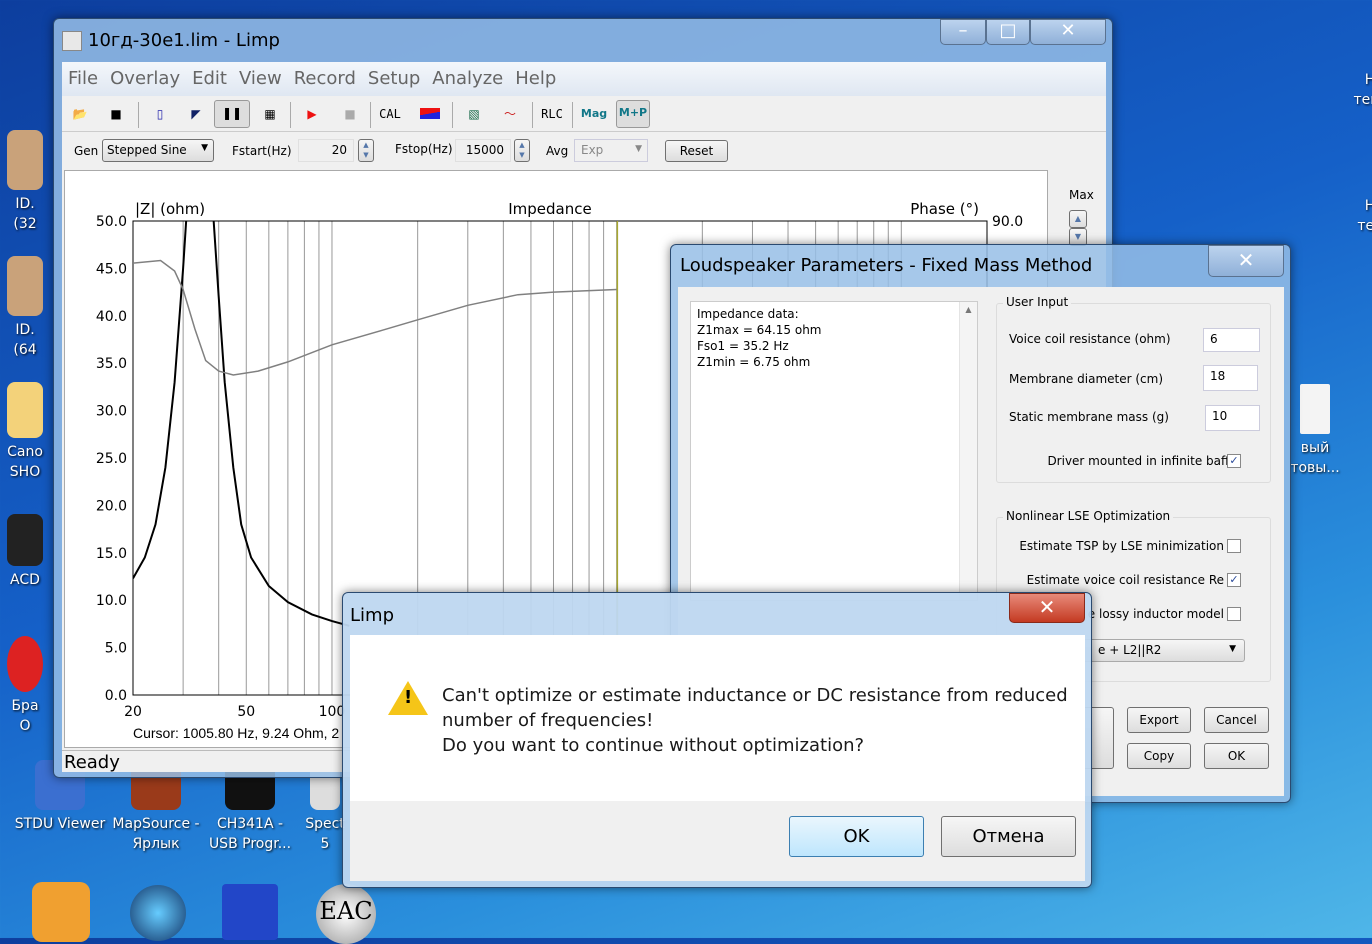 This screenshot has height=944, width=1372. Describe the element at coordinates (1089, 417) in the screenshot. I see `mass-label: Static membrane mass (g)` at that location.